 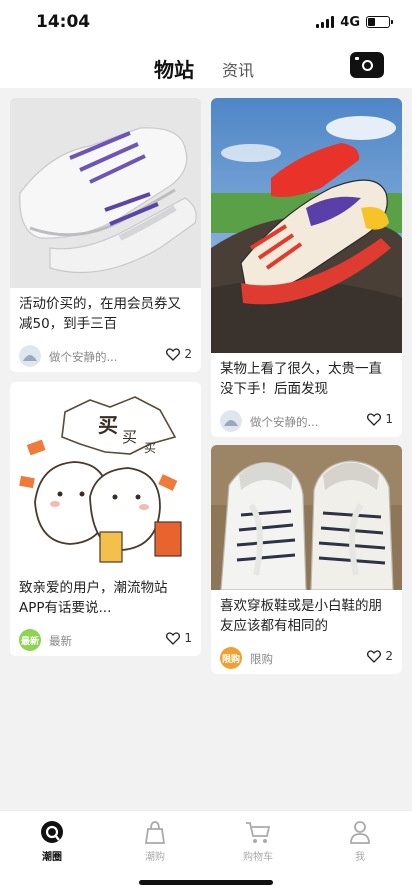 I want to click on badge-new-avatar: 最新, so click(x=30, y=640).